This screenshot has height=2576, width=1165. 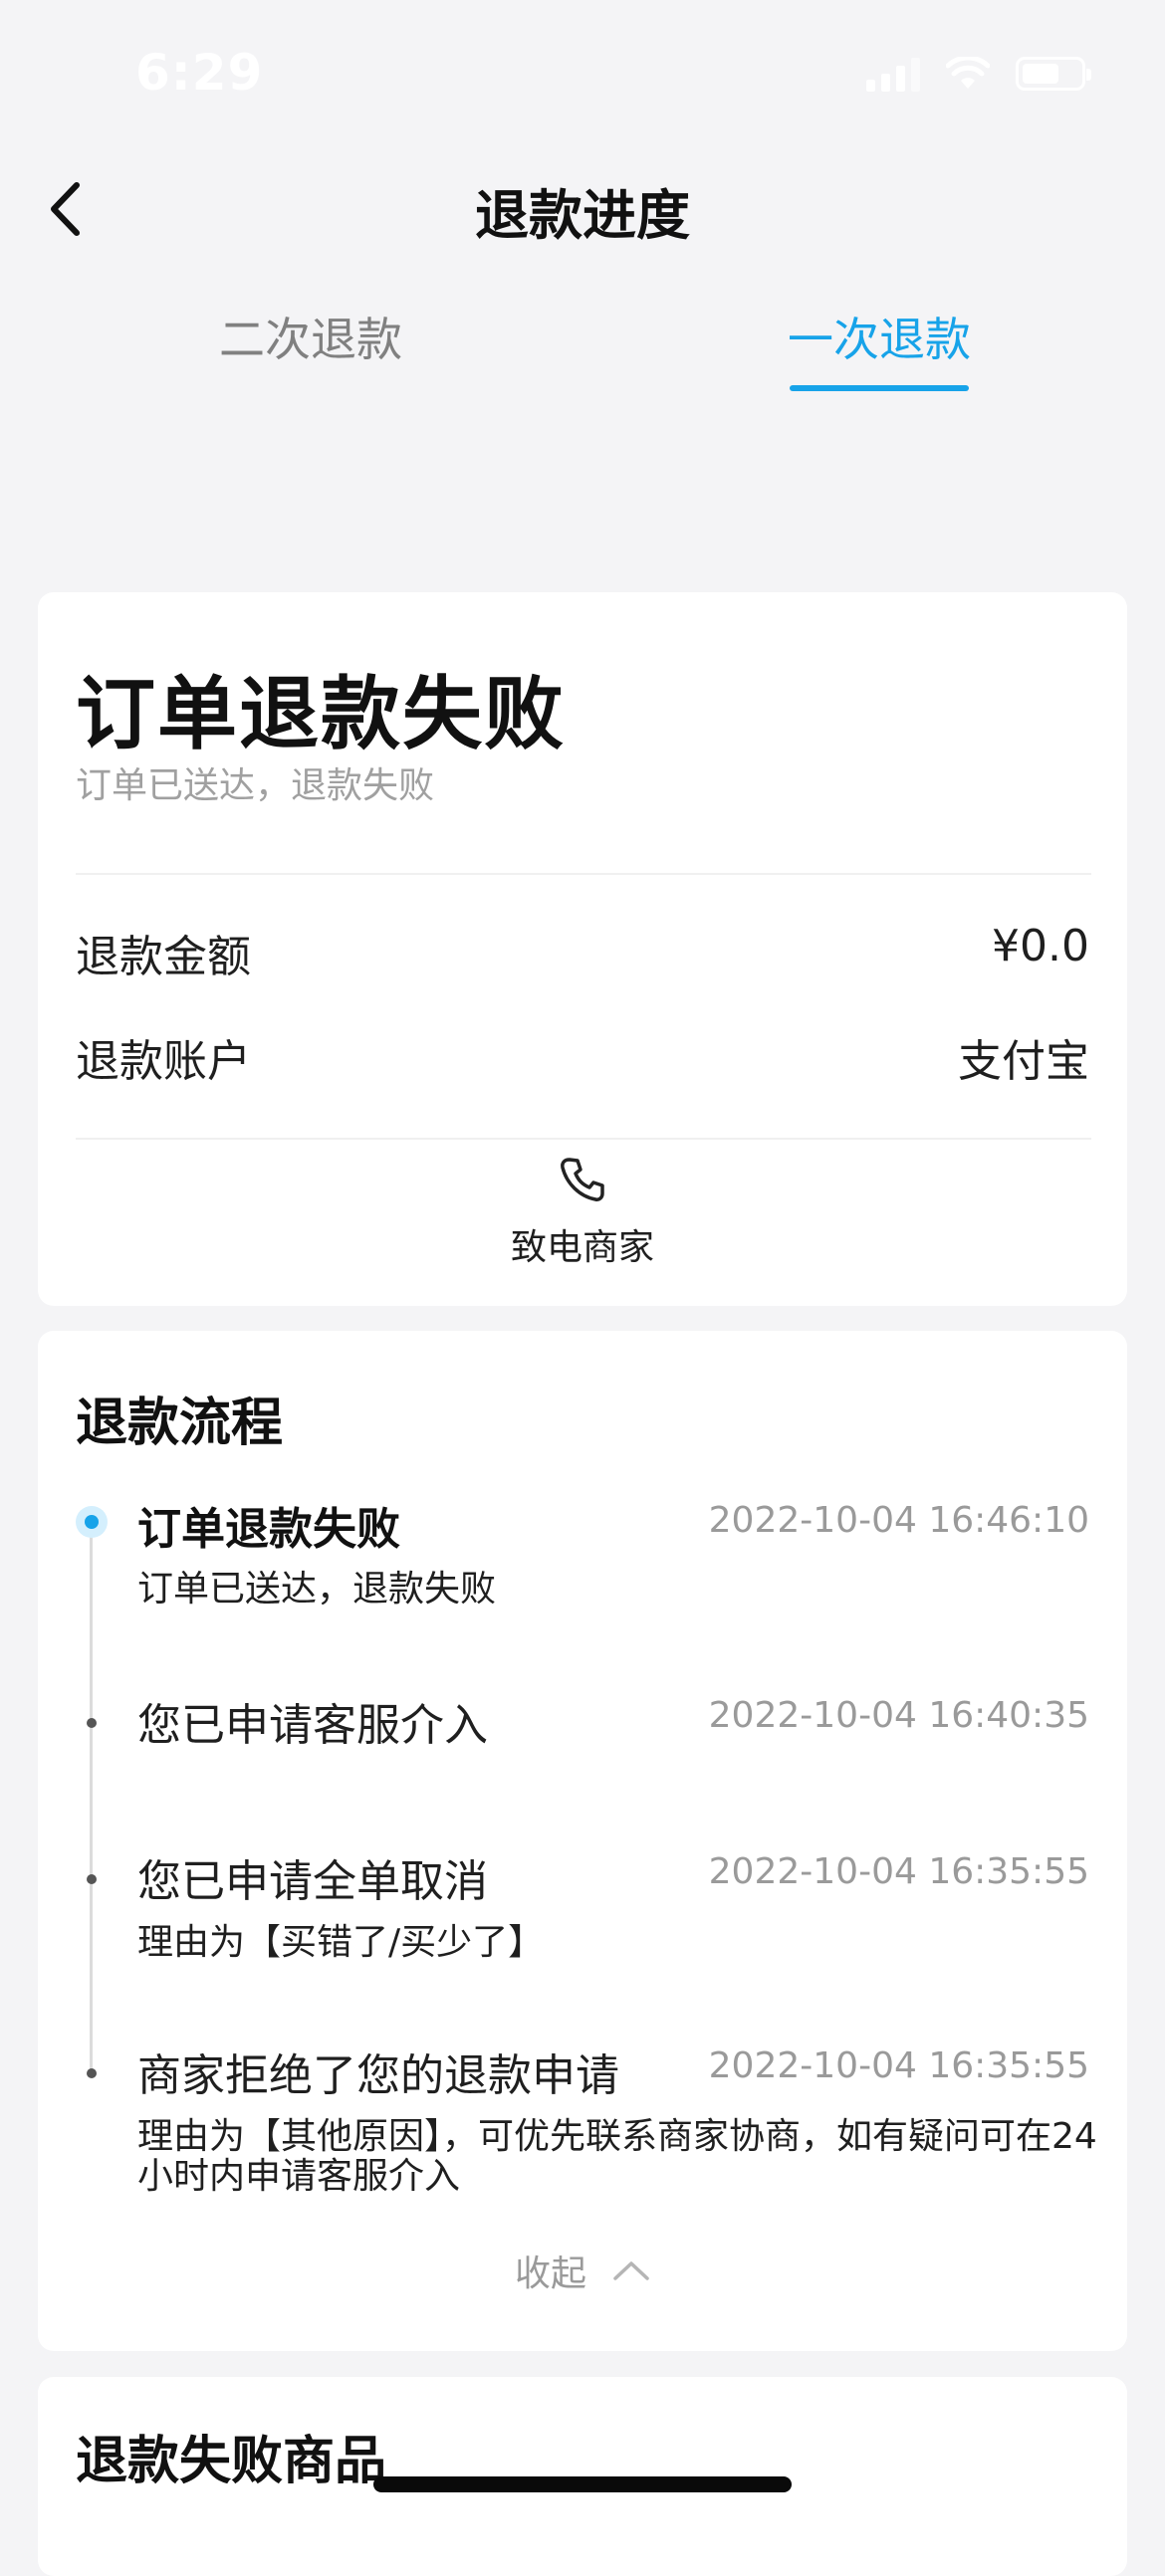 I want to click on refund-account-value: 支付宝, so click(x=1023, y=1061).